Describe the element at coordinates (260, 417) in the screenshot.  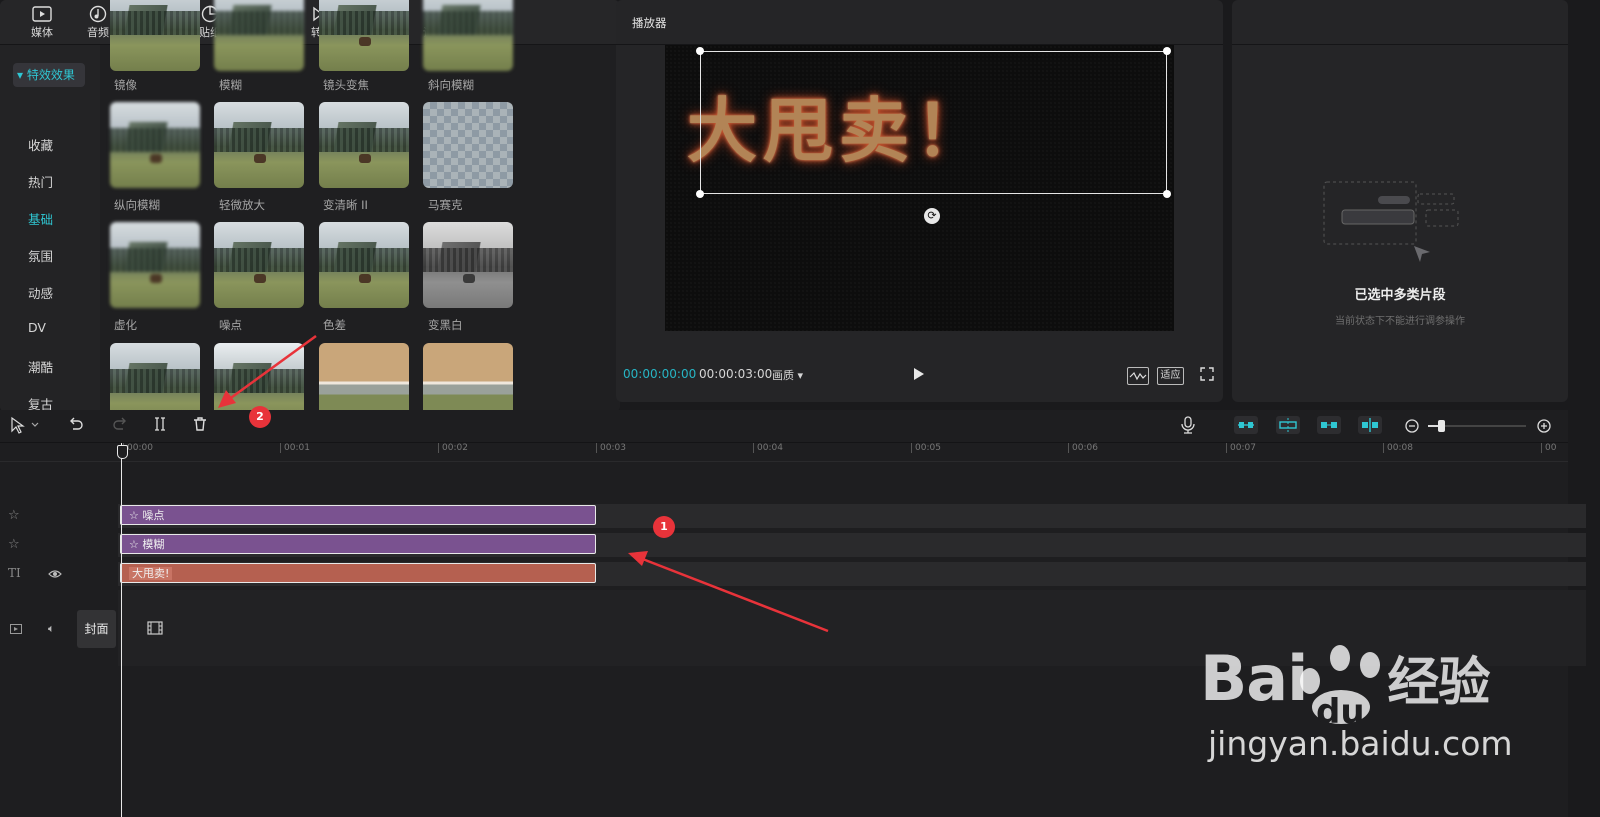
I see `annotation-badge-2: 2` at that location.